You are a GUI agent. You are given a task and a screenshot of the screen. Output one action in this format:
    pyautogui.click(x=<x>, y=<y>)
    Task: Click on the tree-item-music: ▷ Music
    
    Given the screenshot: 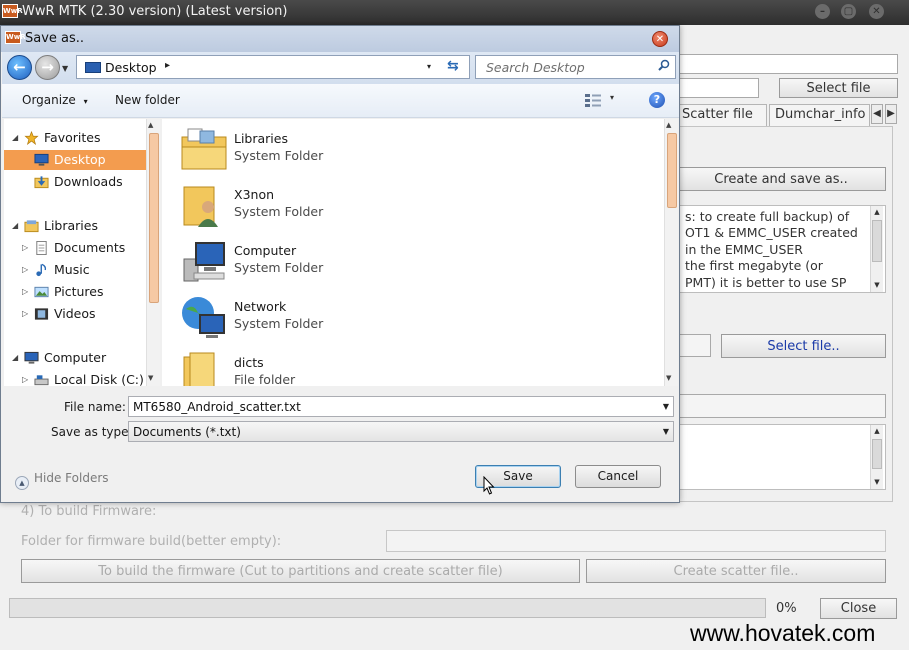 What is the action you would take?
    pyautogui.click(x=75, y=270)
    